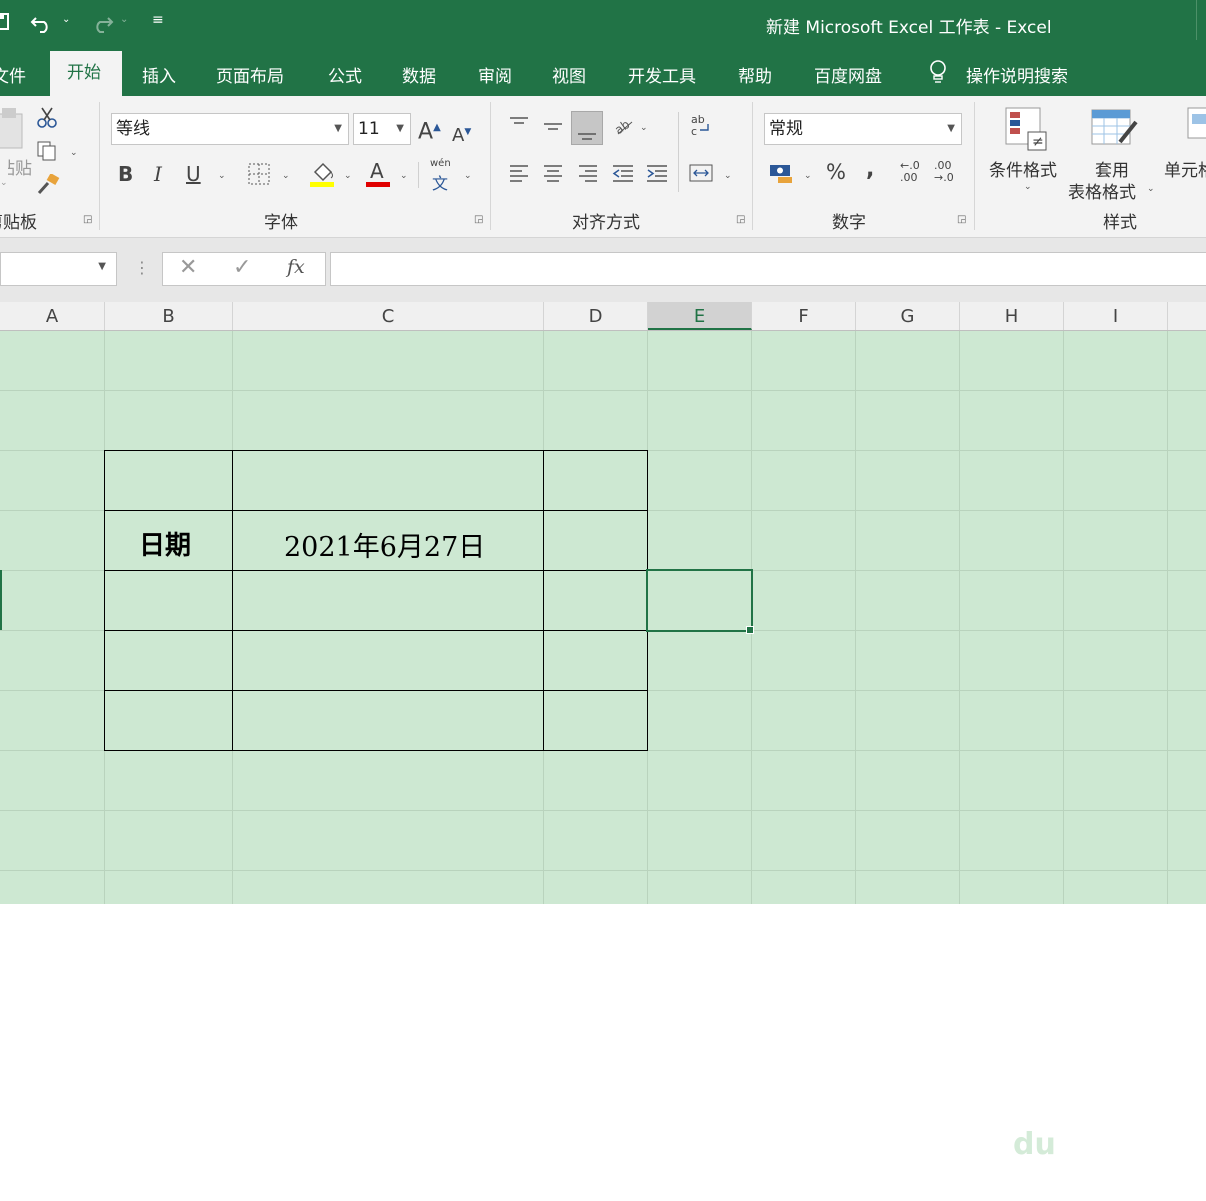  Describe the element at coordinates (700, 316) in the screenshot. I see `column-header-e: E` at that location.